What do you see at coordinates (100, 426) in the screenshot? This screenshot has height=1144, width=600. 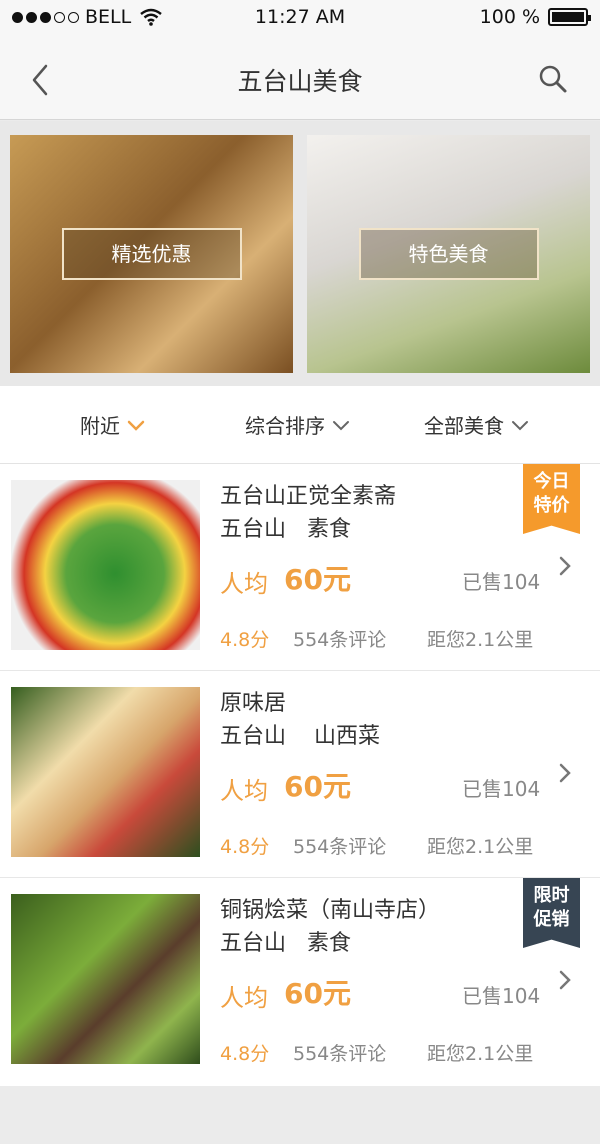 I see `filter-label: 附近` at bounding box center [100, 426].